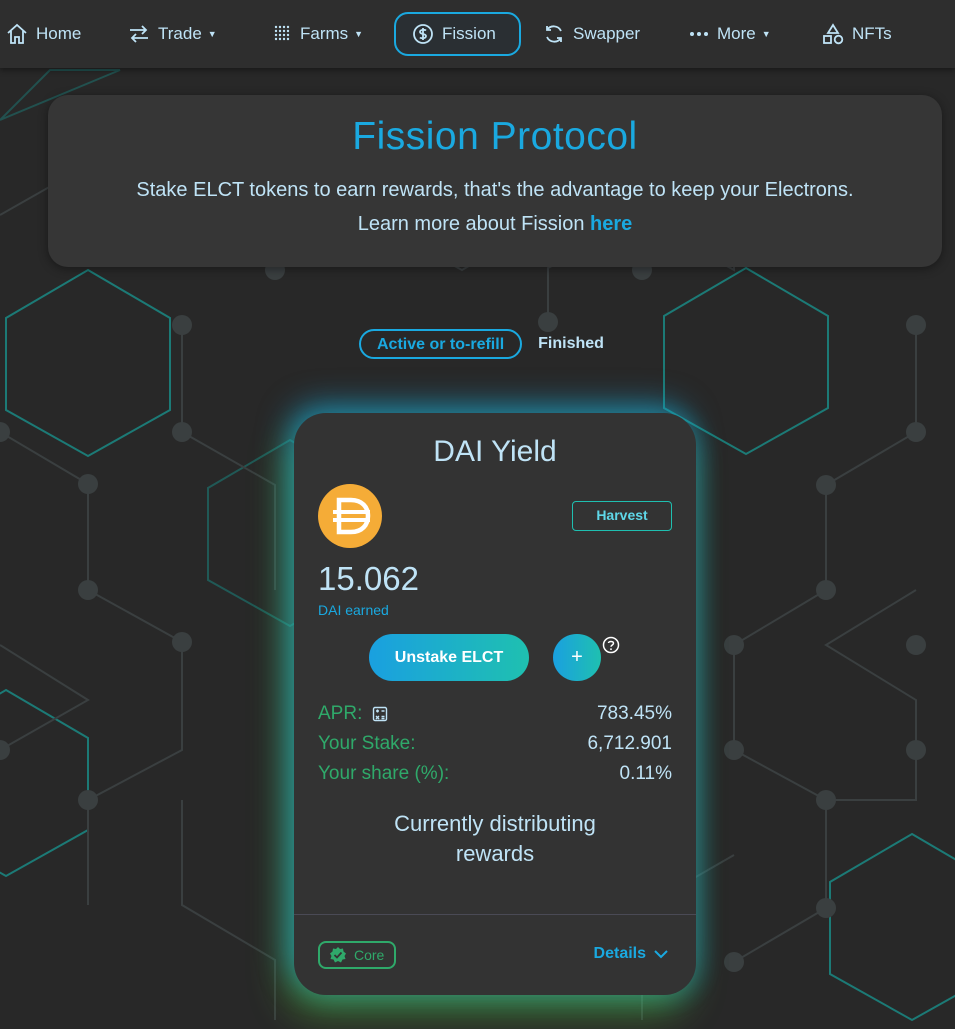 Image resolution: width=955 pixels, height=1029 pixels. I want to click on home-icon, so click(17, 33).